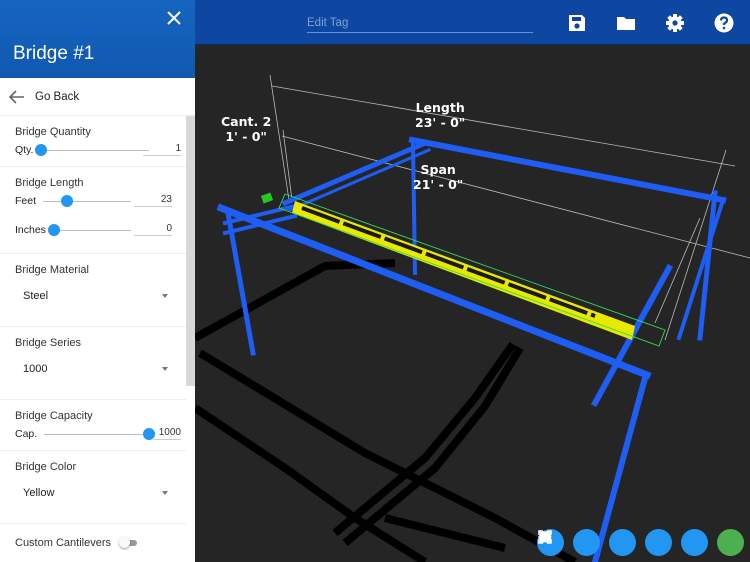 Image resolution: width=750 pixels, height=562 pixels. I want to click on sidebar-title: Bridge #1, so click(54, 53).